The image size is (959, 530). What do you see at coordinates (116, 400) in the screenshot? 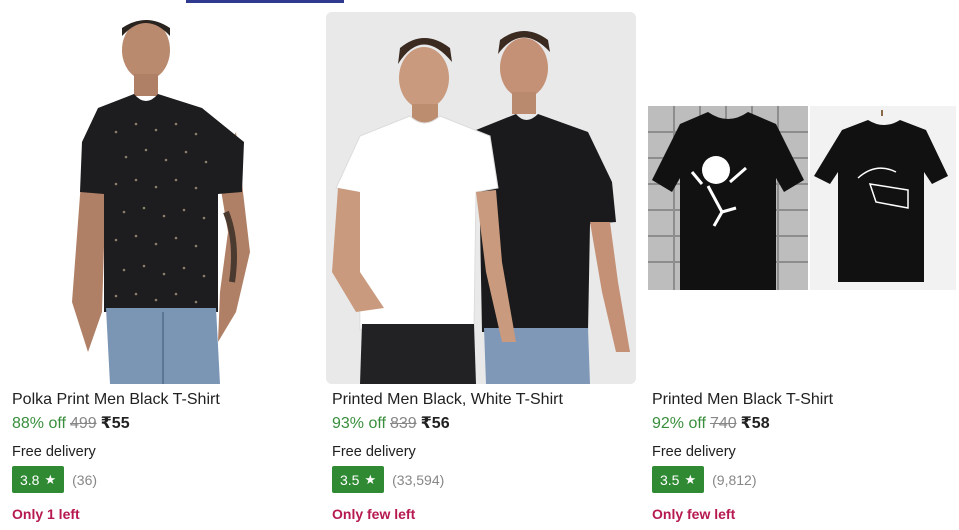
I see `product-title: Polka Print Men Black T-Shirt` at bounding box center [116, 400].